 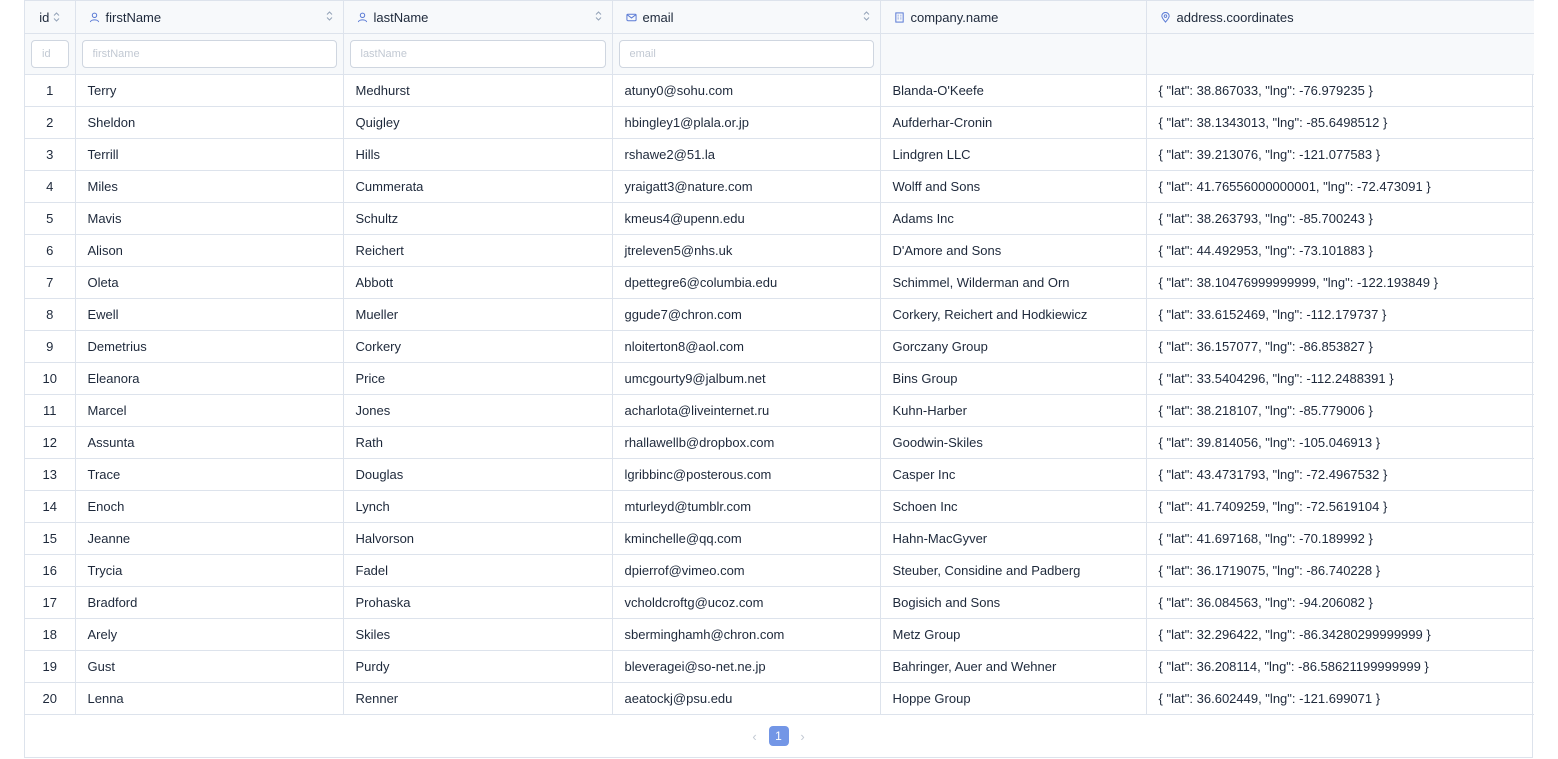 What do you see at coordinates (50, 698) in the screenshot?
I see `id-cell: 20` at bounding box center [50, 698].